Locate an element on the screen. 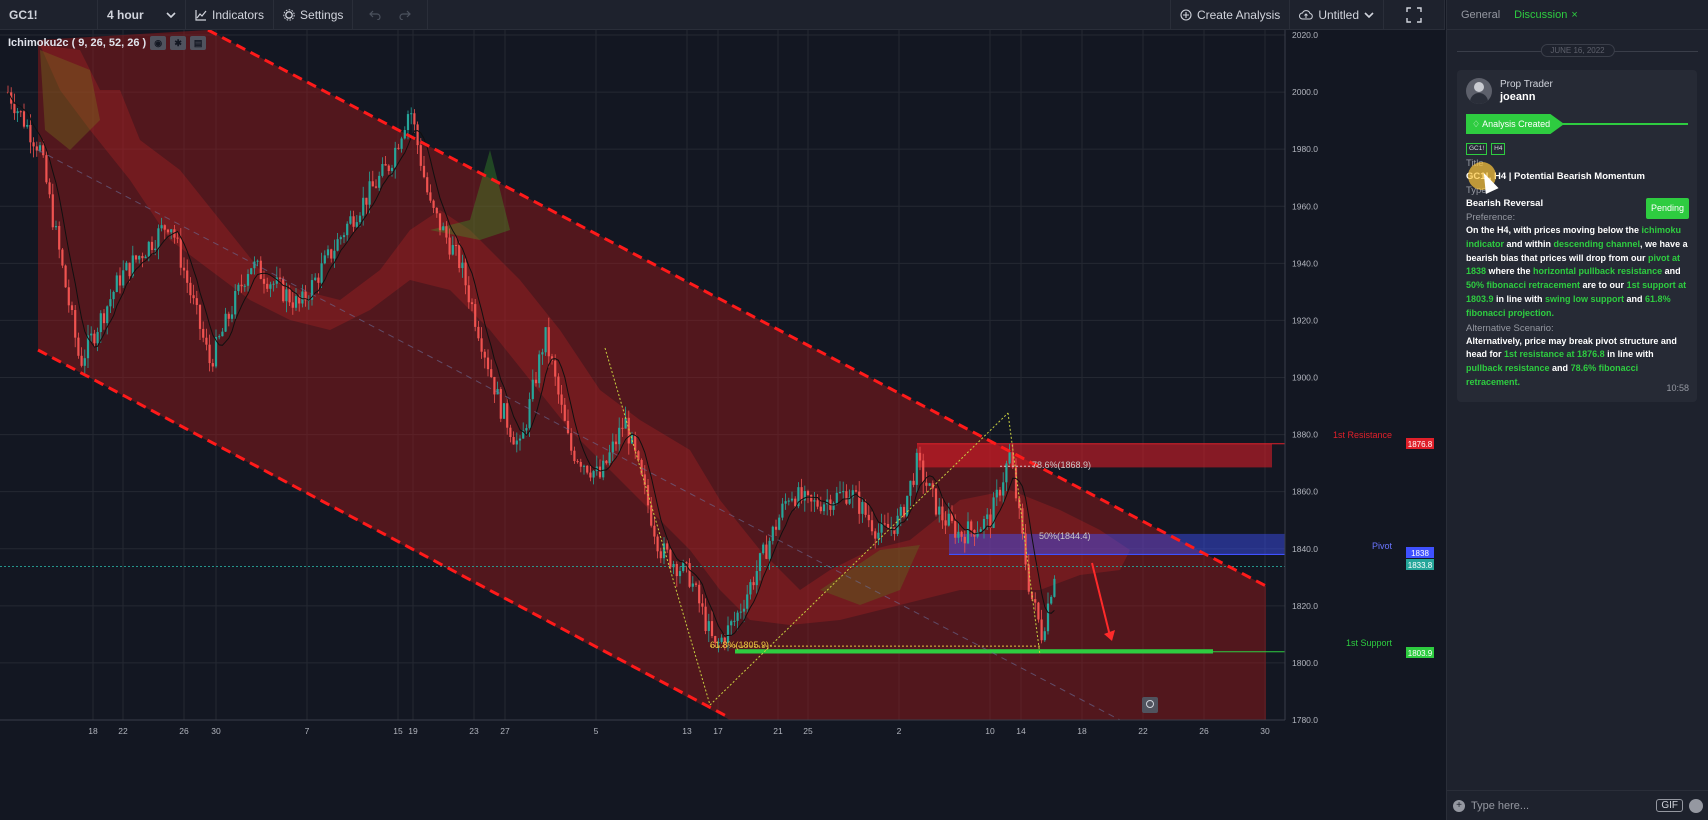 Image resolution: width=1708 pixels, height=820 pixels. fullscreen-button is located at coordinates (1414, 15).